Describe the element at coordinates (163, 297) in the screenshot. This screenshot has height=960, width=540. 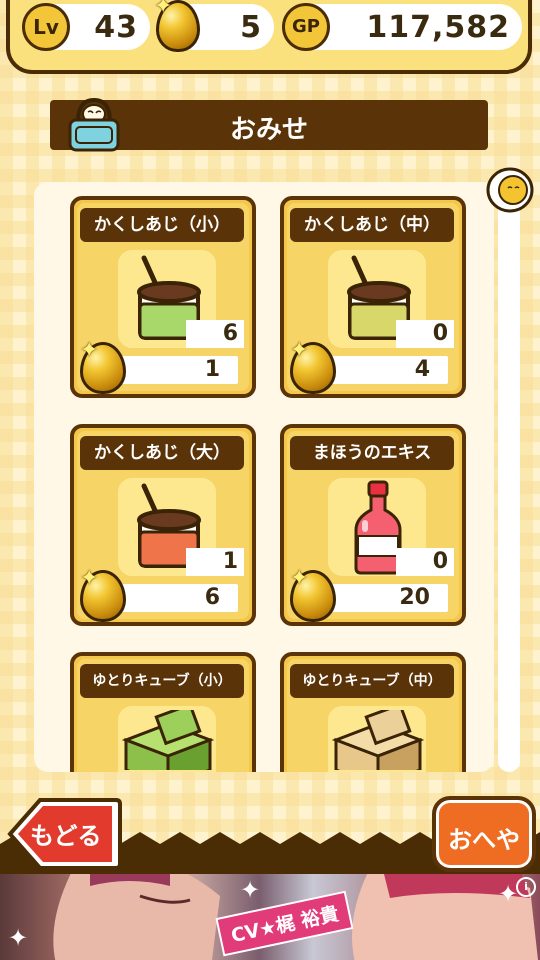
I see `shop-item-card: かくしあじ（小） 6 1 ✦` at that location.